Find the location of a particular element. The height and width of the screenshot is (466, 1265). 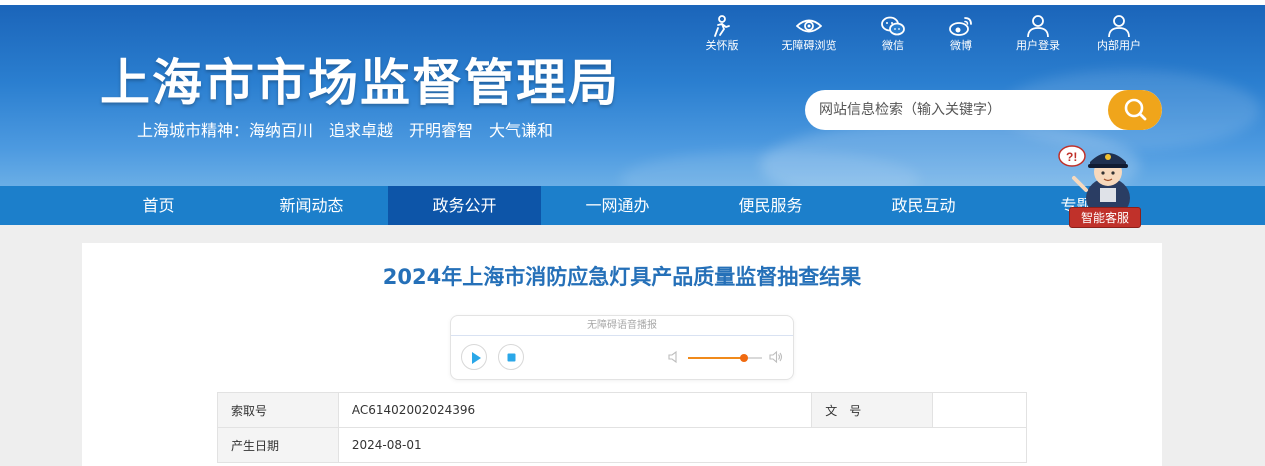

header-toolbar: 关怀版 无障碍浏览 微信 微博 用户登录 内部用户 is located at coordinates (925, 36).